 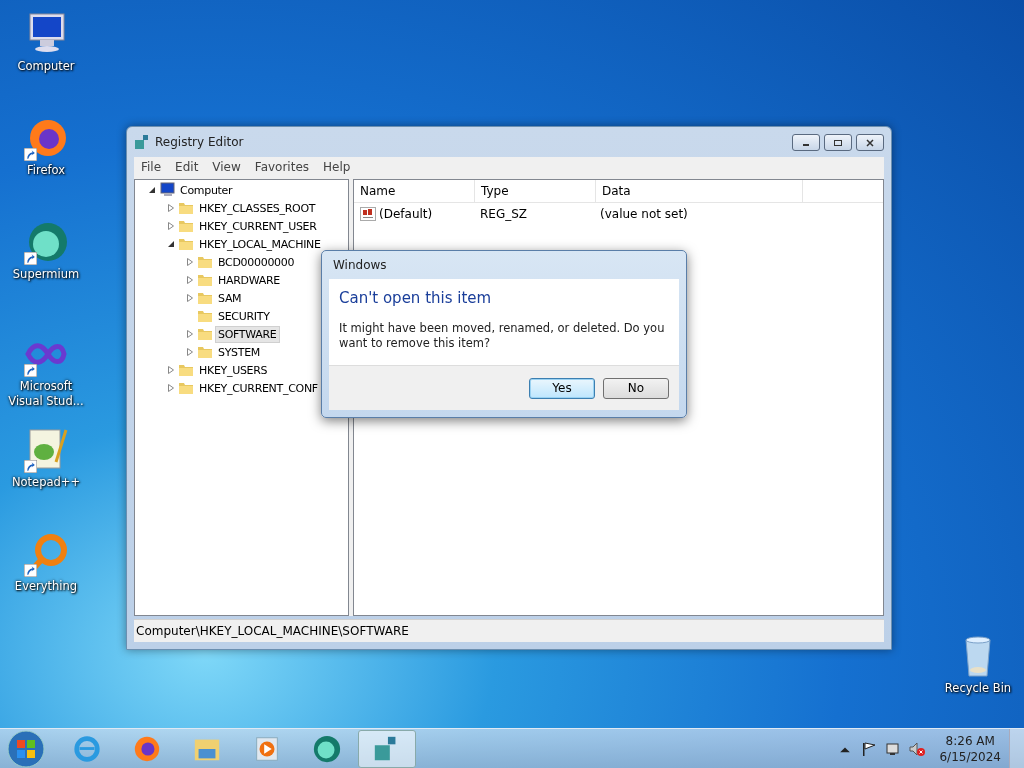 What do you see at coordinates (199, 142) in the screenshot?
I see `window-title: Registry Editor` at bounding box center [199, 142].